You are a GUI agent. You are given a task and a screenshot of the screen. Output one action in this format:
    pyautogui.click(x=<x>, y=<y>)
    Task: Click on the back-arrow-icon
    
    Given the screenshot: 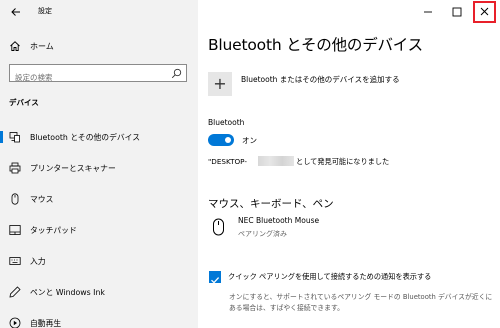 What is the action you would take?
    pyautogui.click(x=15, y=12)
    